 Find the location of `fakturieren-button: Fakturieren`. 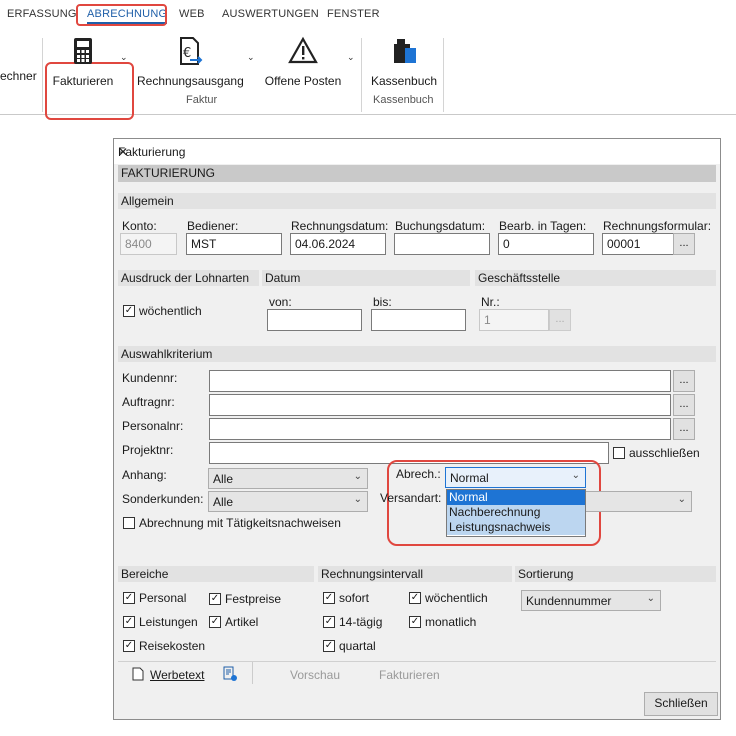

fakturieren-button: Fakturieren is located at coordinates (83, 62).